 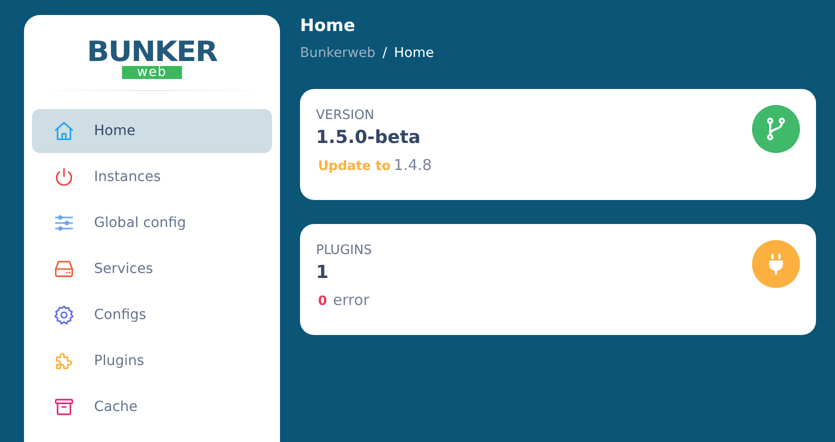 I want to click on sidebar-item: Configs, so click(x=152, y=315).